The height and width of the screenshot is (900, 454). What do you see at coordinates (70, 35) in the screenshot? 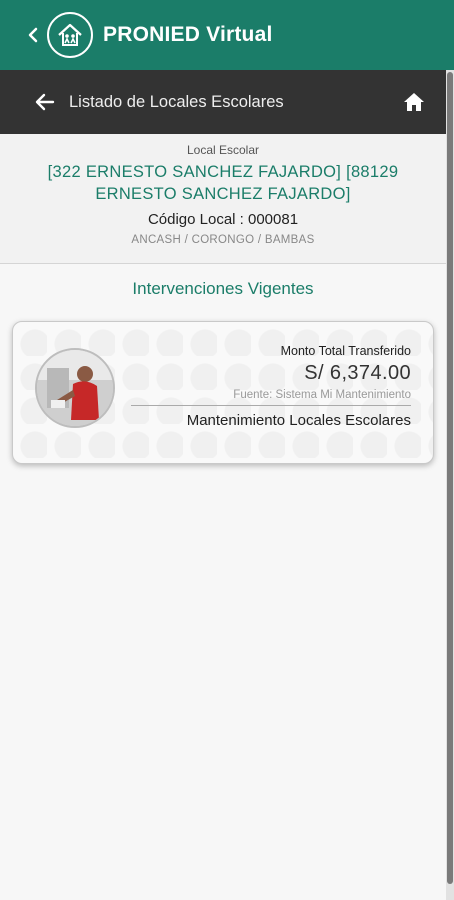
I see `app-logo-icon` at bounding box center [70, 35].